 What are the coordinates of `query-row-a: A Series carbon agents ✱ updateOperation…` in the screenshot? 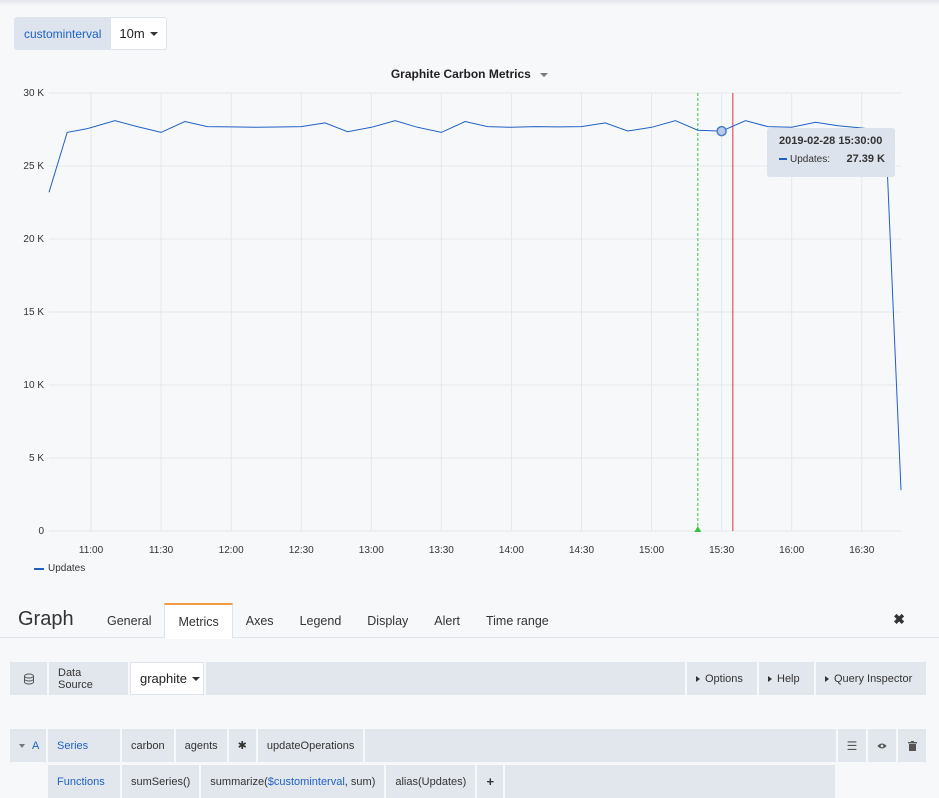 It's located at (468, 745).